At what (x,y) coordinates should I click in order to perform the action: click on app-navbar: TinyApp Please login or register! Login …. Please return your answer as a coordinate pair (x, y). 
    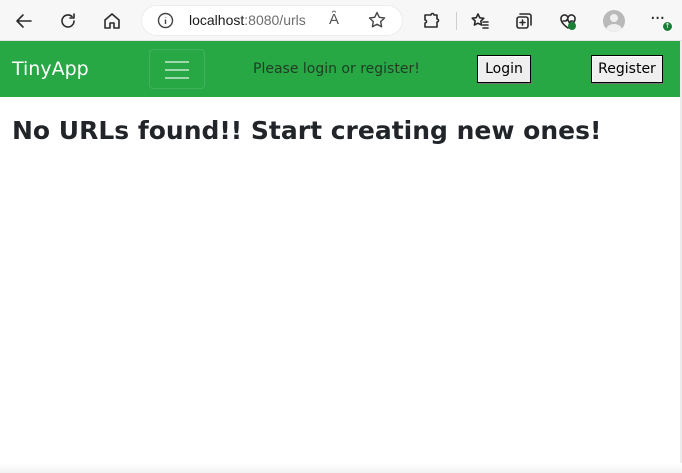
    Looking at the image, I should click on (340, 69).